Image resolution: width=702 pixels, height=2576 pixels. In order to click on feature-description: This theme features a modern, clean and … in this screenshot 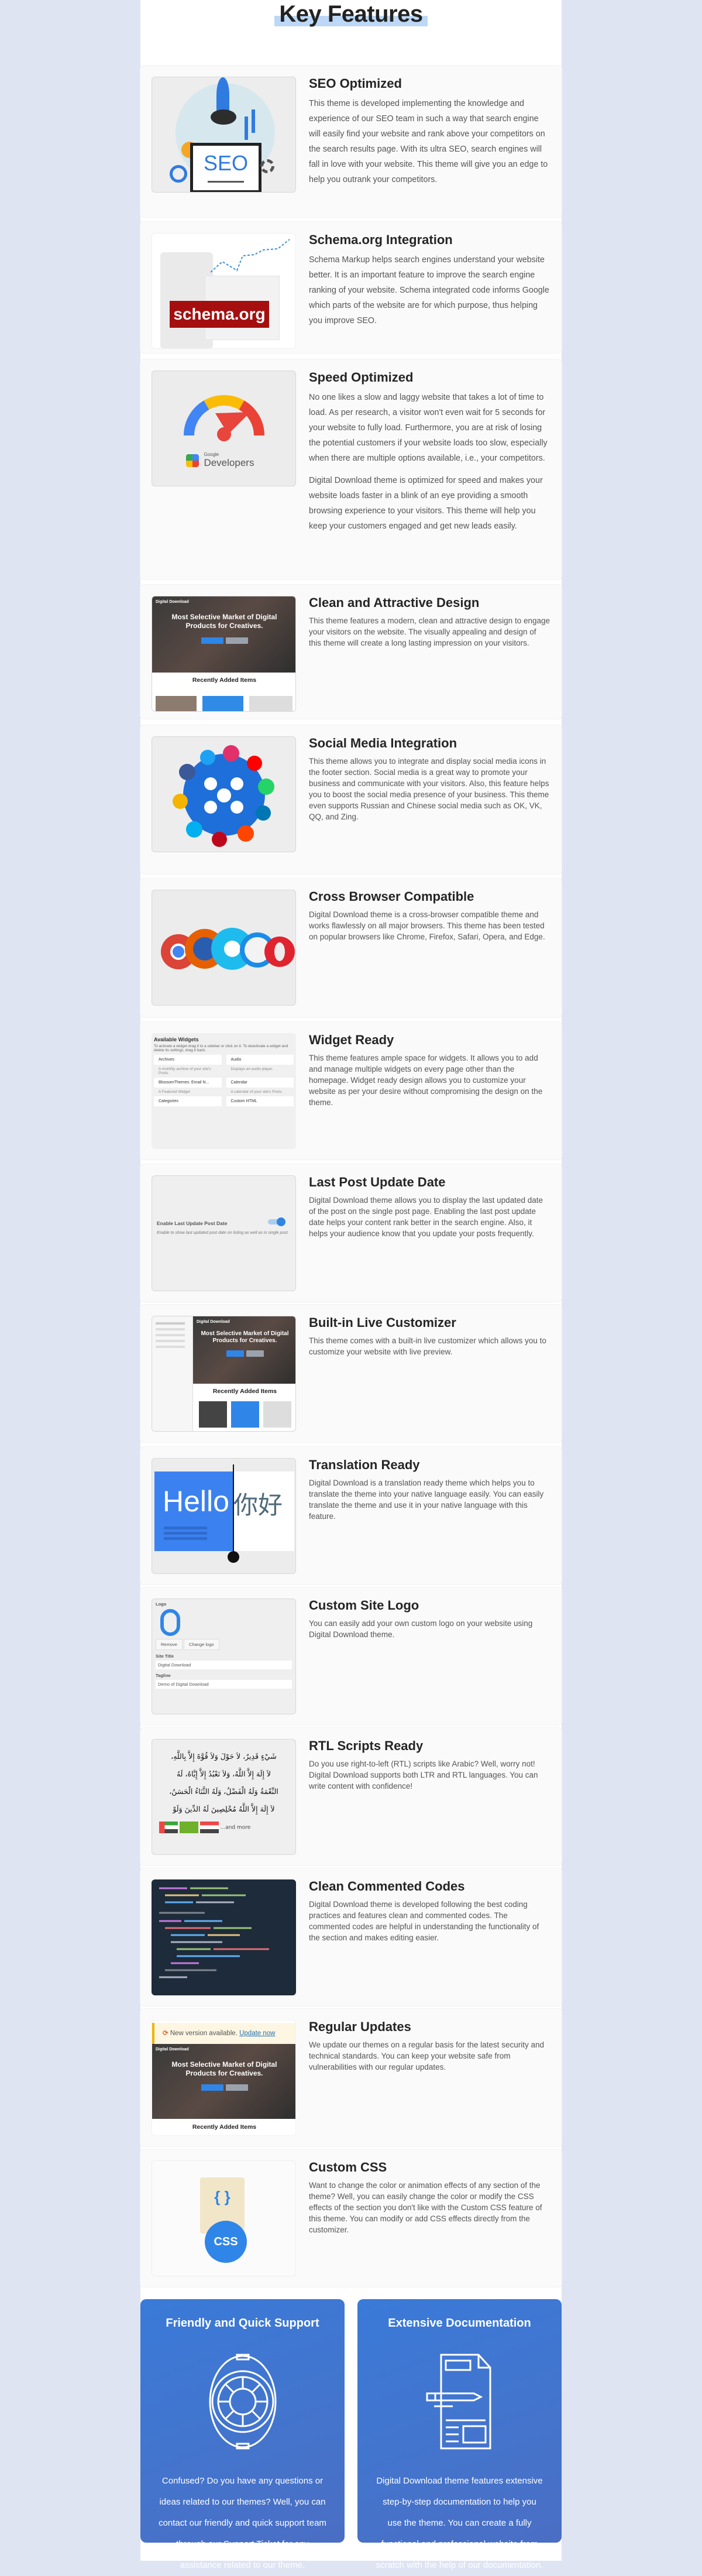, I will do `click(429, 631)`.